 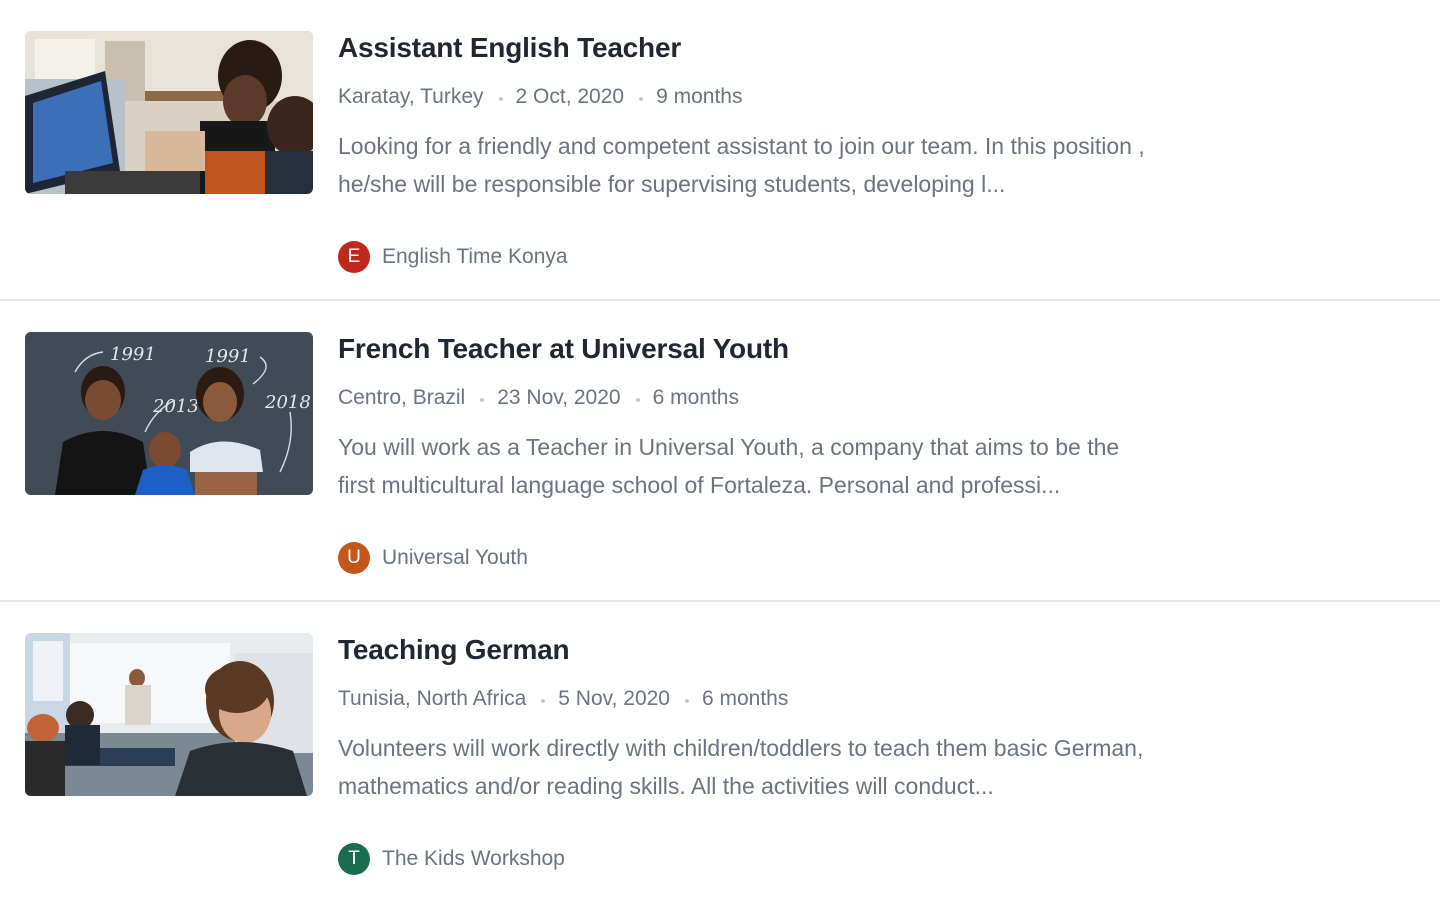 What do you see at coordinates (354, 558) in the screenshot?
I see `organization-avatar: U` at bounding box center [354, 558].